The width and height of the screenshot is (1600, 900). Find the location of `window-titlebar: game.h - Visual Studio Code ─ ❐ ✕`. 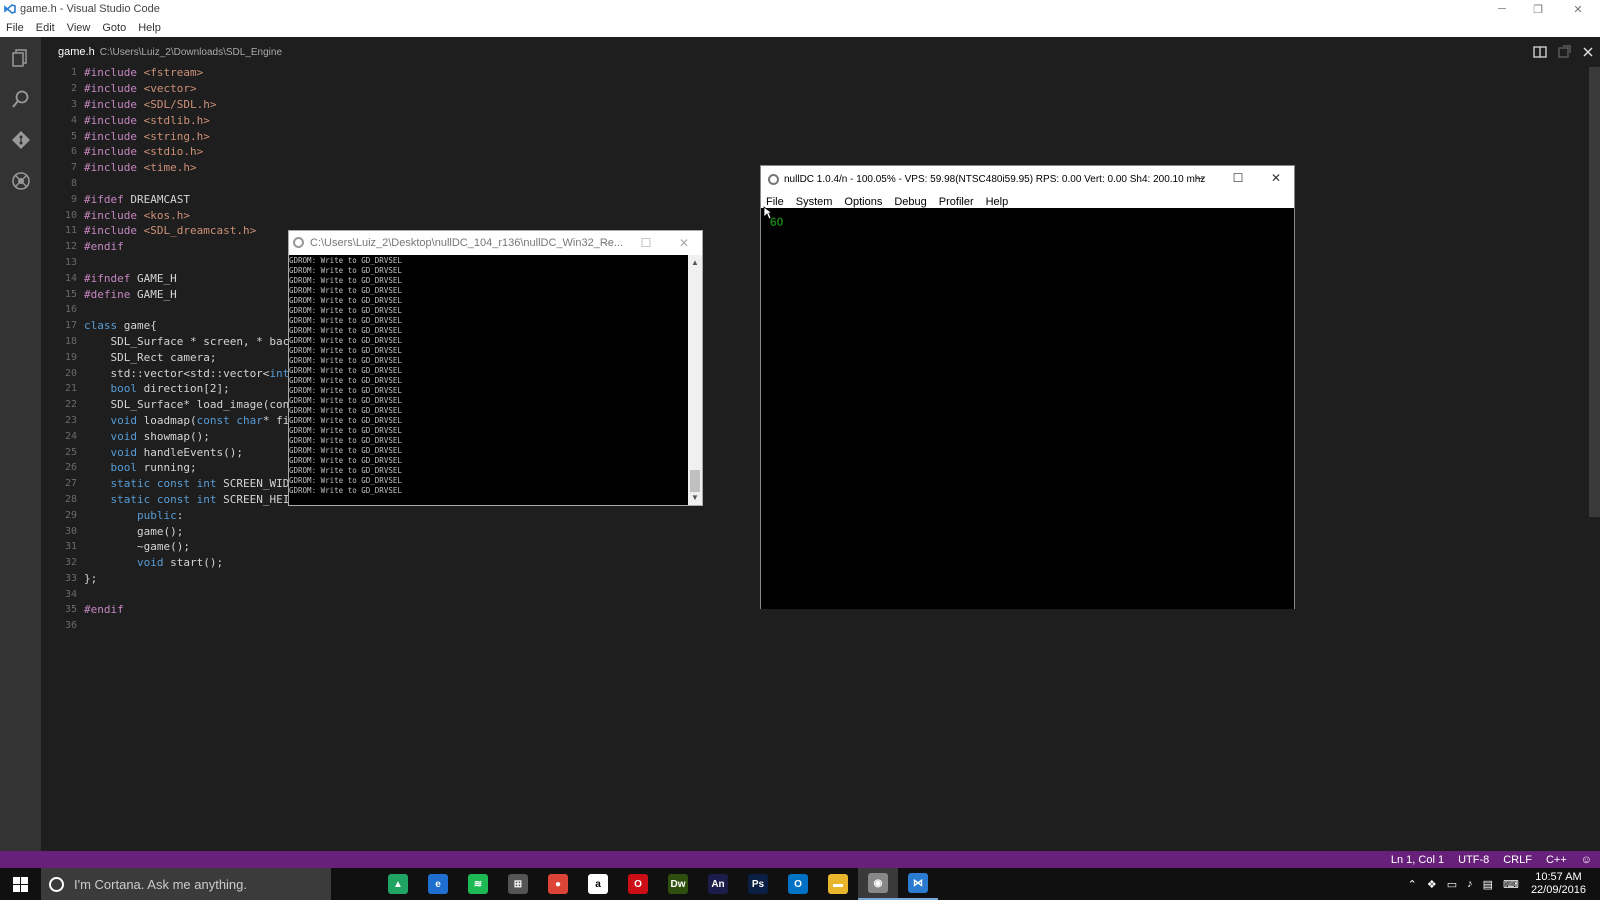

window-titlebar: game.h - Visual Studio Code ─ ❐ ✕ is located at coordinates (800, 9).